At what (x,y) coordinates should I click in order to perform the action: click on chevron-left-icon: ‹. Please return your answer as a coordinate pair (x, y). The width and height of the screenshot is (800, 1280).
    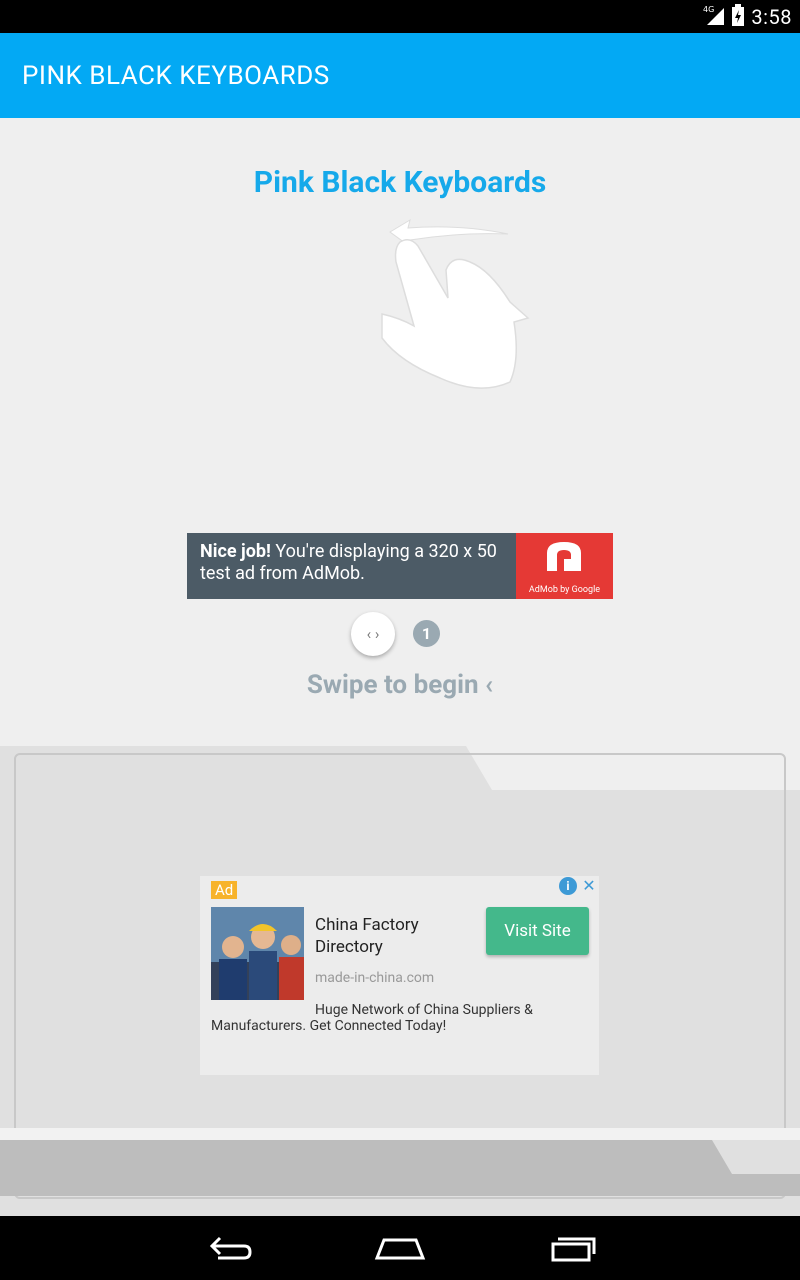
    Looking at the image, I should click on (489, 685).